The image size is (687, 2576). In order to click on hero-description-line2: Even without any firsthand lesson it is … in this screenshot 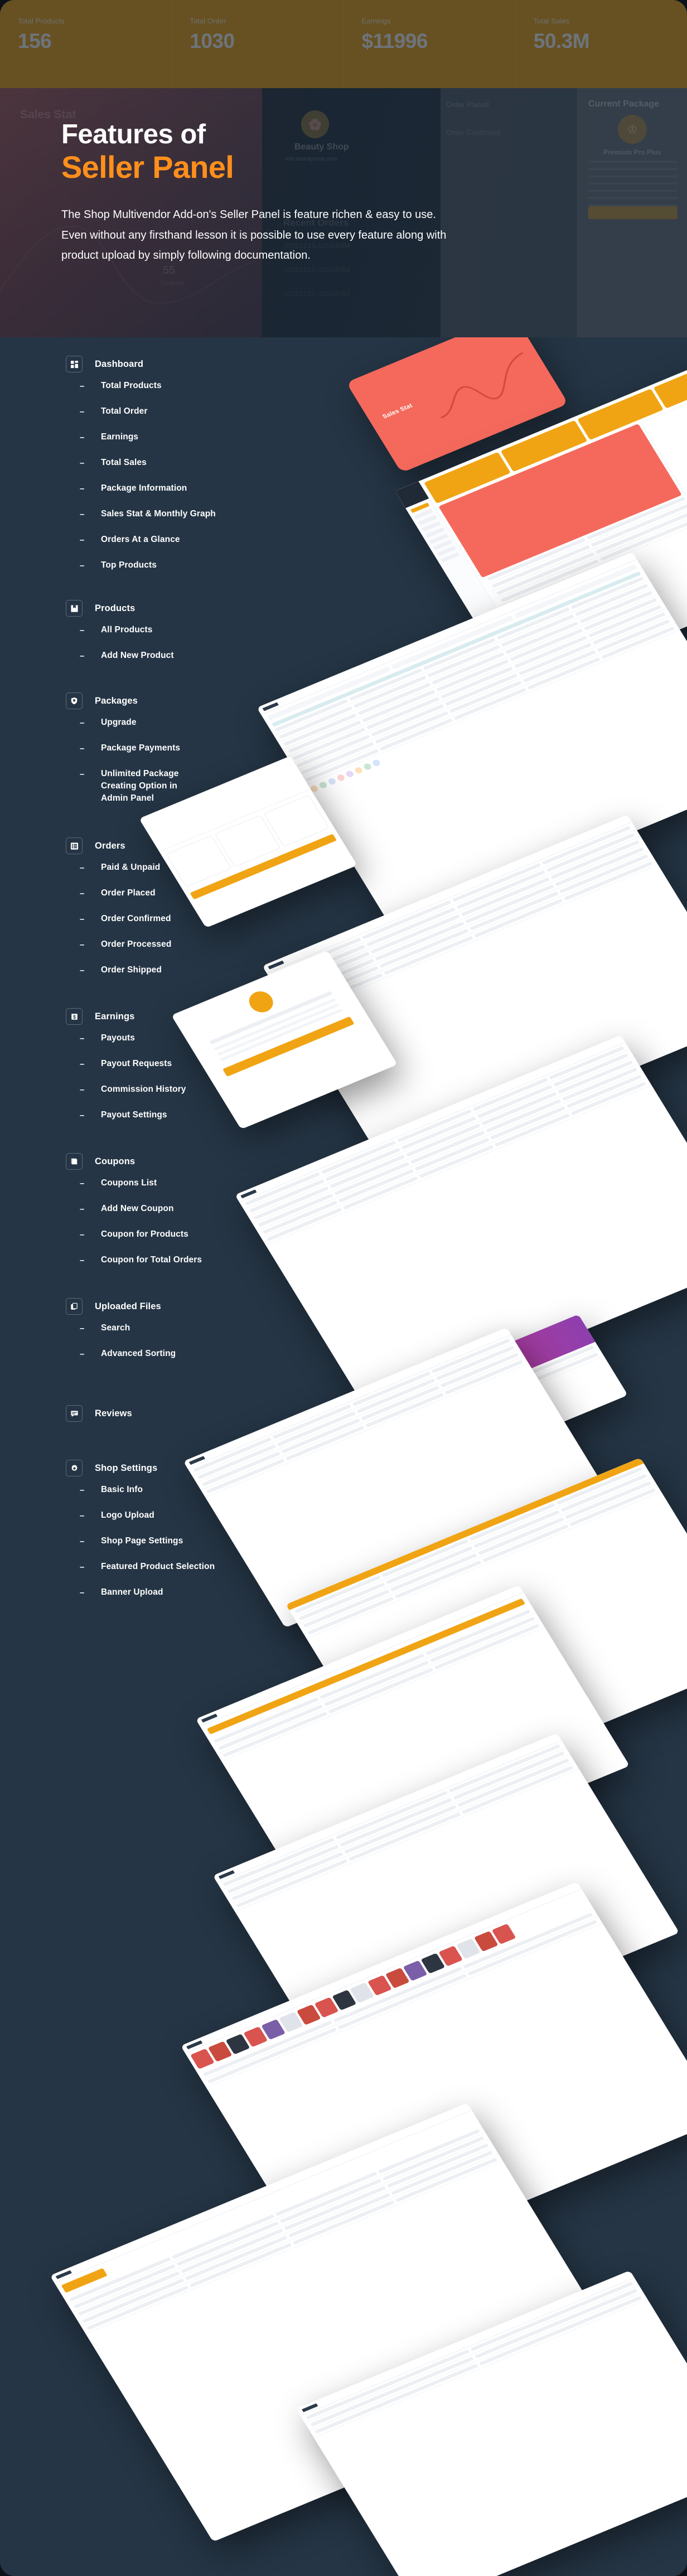, I will do `click(254, 235)`.